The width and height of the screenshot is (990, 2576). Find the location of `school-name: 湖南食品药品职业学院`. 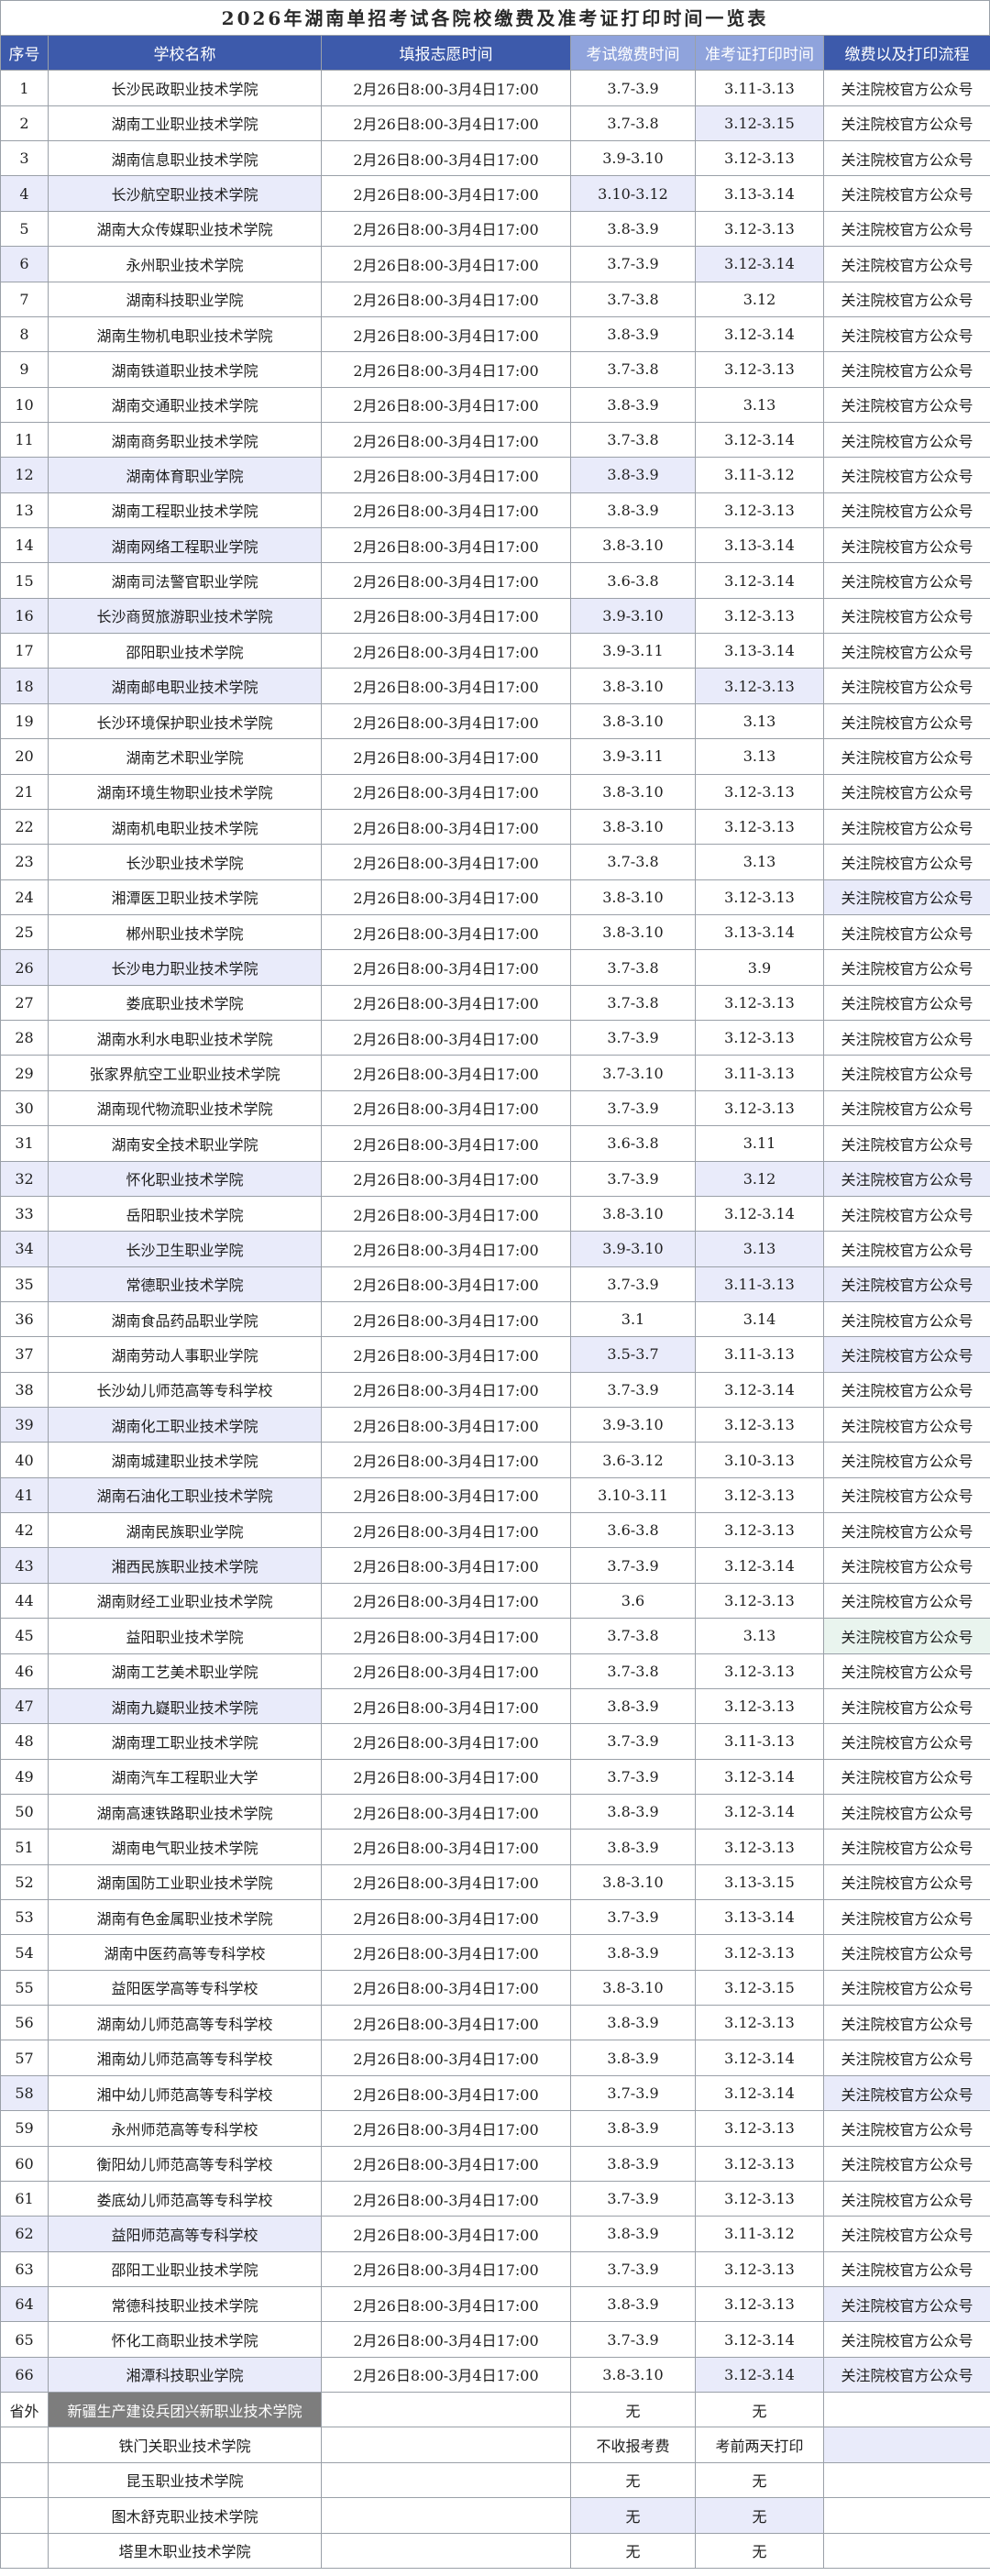

school-name: 湖南食品药品职业学院 is located at coordinates (185, 1319).